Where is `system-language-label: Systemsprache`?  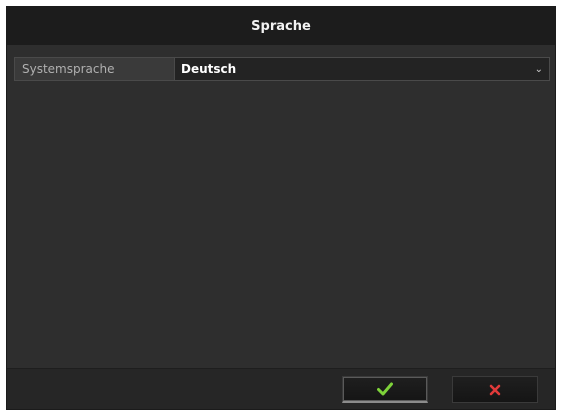
system-language-label: Systemsprache is located at coordinates (94, 69).